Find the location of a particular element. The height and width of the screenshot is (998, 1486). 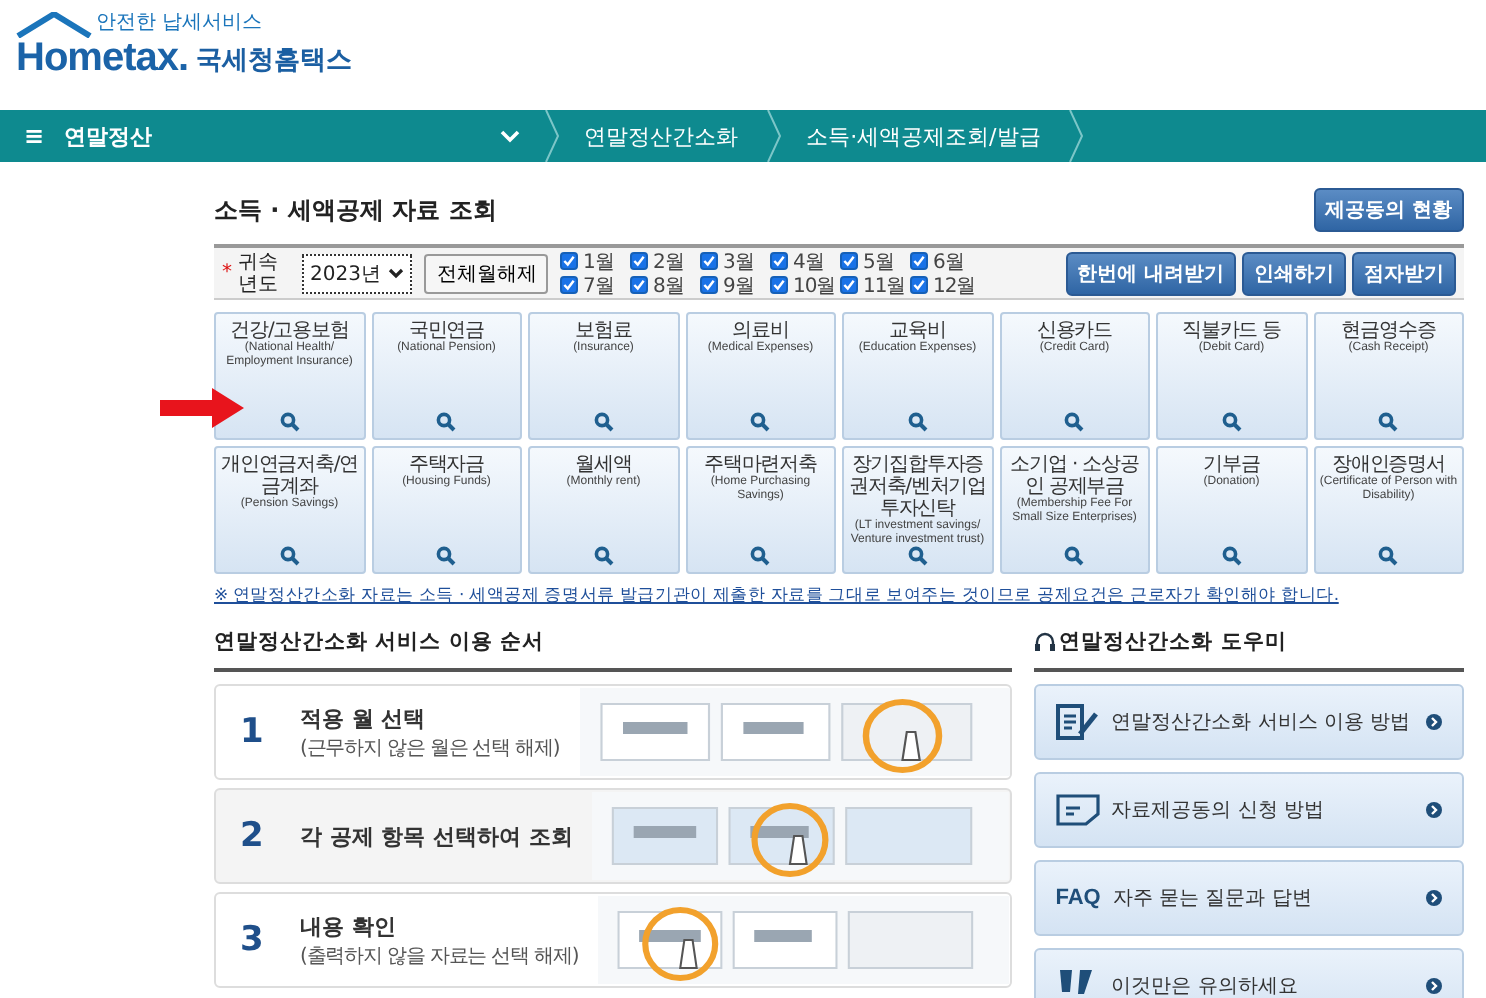

step-title: 적용 월 선택 is located at coordinates (364, 718).